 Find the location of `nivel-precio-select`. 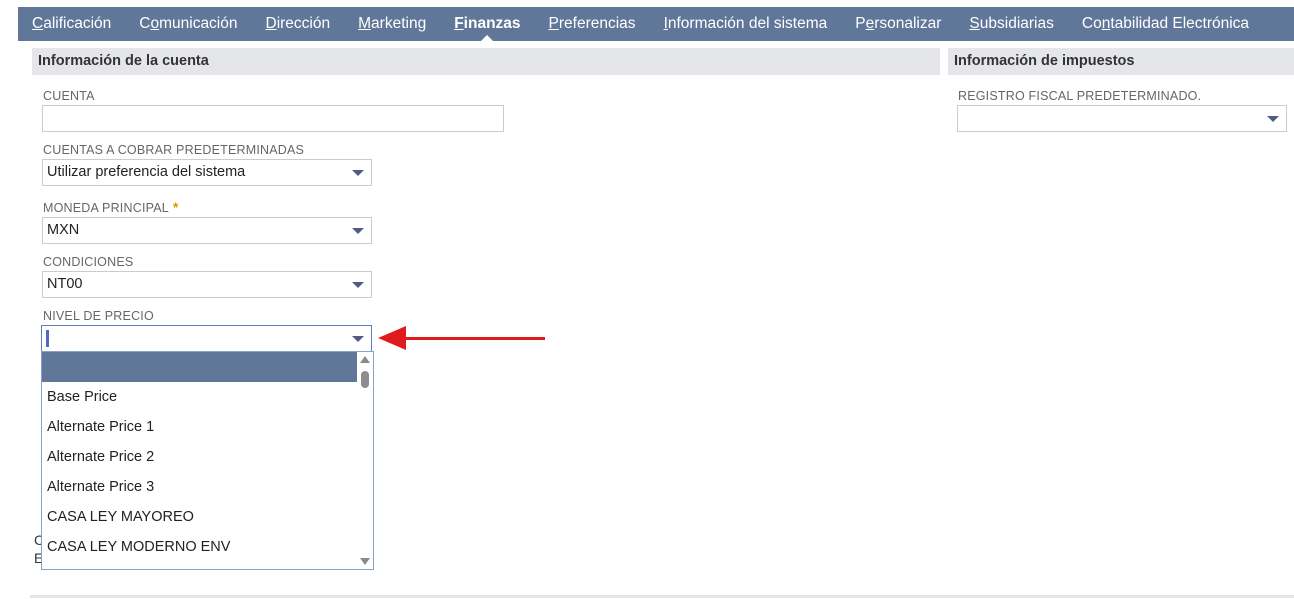

nivel-precio-select is located at coordinates (206, 338).